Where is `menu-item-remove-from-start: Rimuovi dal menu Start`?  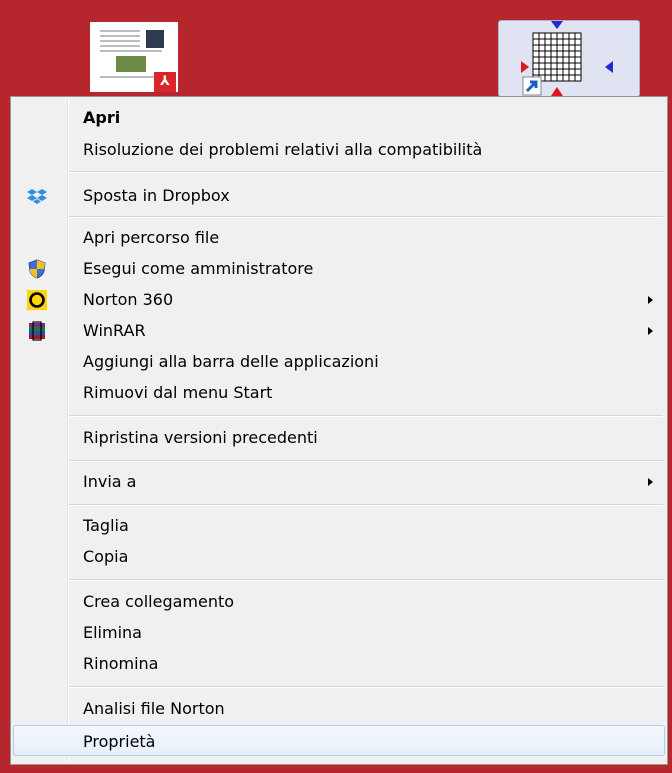 menu-item-remove-from-start: Rimuovi dal menu Start is located at coordinates (339, 392).